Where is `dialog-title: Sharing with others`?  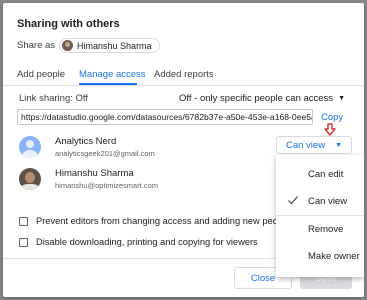
dialog-title: Sharing with others is located at coordinates (68, 24).